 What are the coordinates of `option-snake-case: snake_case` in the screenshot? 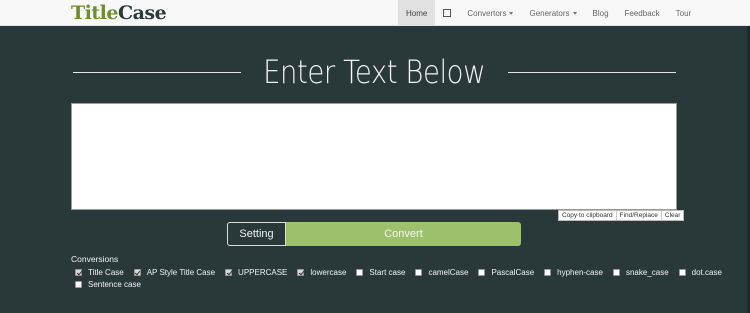 It's located at (640, 272).